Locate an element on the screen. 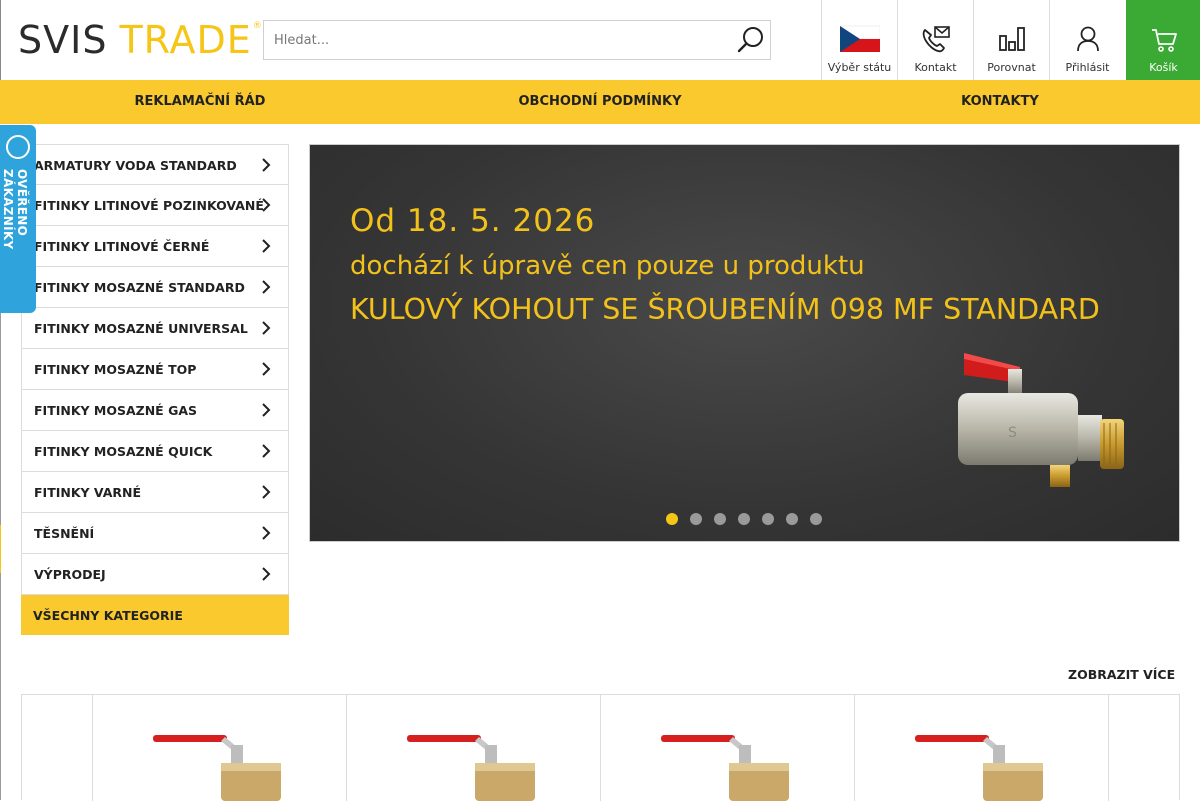  side-accent-mark is located at coordinates (0, 549).